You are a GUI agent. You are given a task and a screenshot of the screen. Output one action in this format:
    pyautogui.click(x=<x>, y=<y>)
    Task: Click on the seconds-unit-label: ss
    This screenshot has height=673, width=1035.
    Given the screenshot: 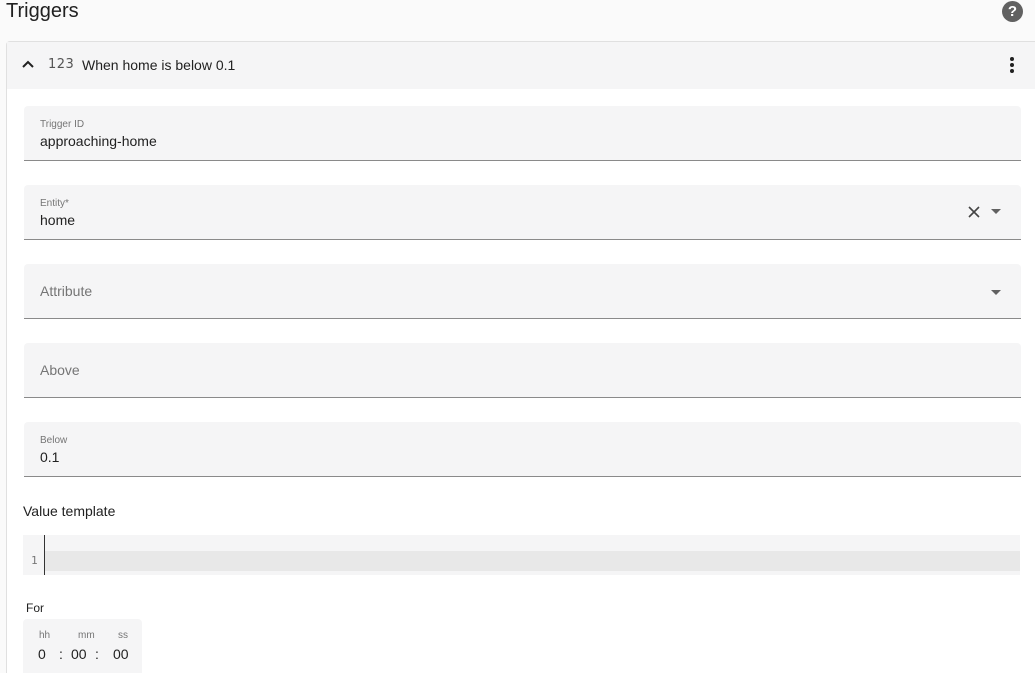 What is the action you would take?
    pyautogui.click(x=123, y=635)
    